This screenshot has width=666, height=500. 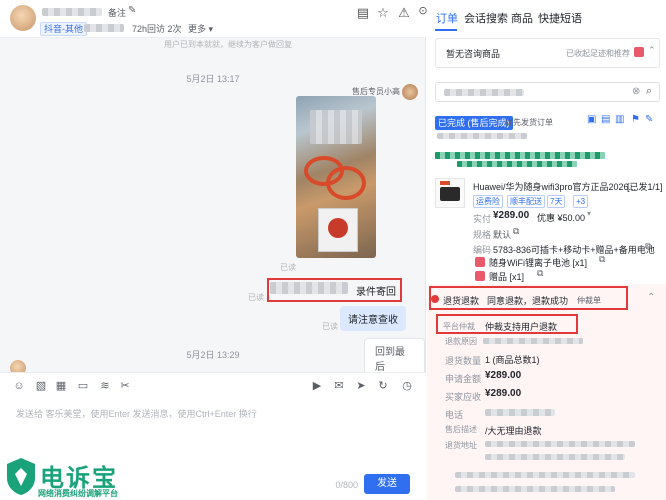 I want to click on qty-value: 1 (商品总数1), so click(x=512, y=360).